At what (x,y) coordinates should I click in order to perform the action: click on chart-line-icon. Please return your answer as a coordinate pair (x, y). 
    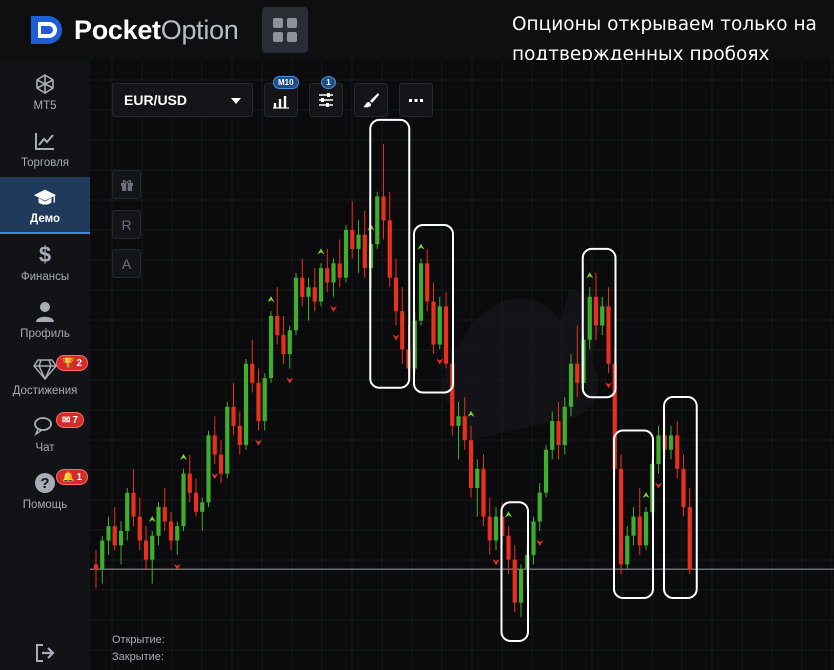
    Looking at the image, I should click on (45, 141).